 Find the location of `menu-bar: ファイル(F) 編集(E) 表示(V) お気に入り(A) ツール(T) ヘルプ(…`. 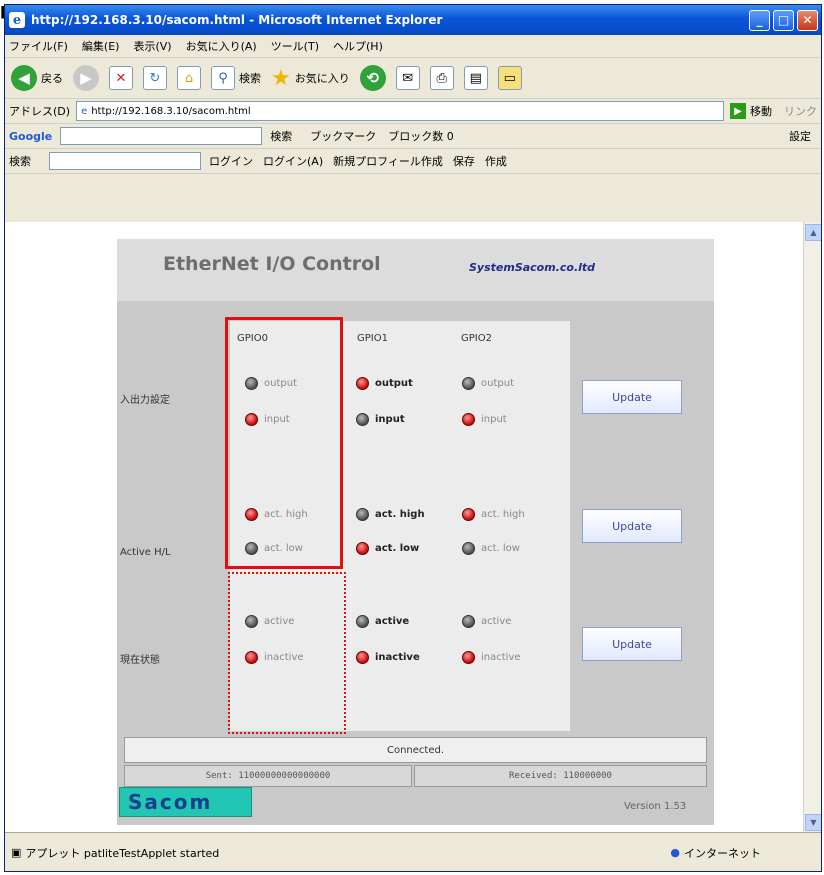

menu-bar: ファイル(F) 編集(E) 表示(V) お気に入り(A) ツール(T) ヘルプ(… is located at coordinates (413, 46).